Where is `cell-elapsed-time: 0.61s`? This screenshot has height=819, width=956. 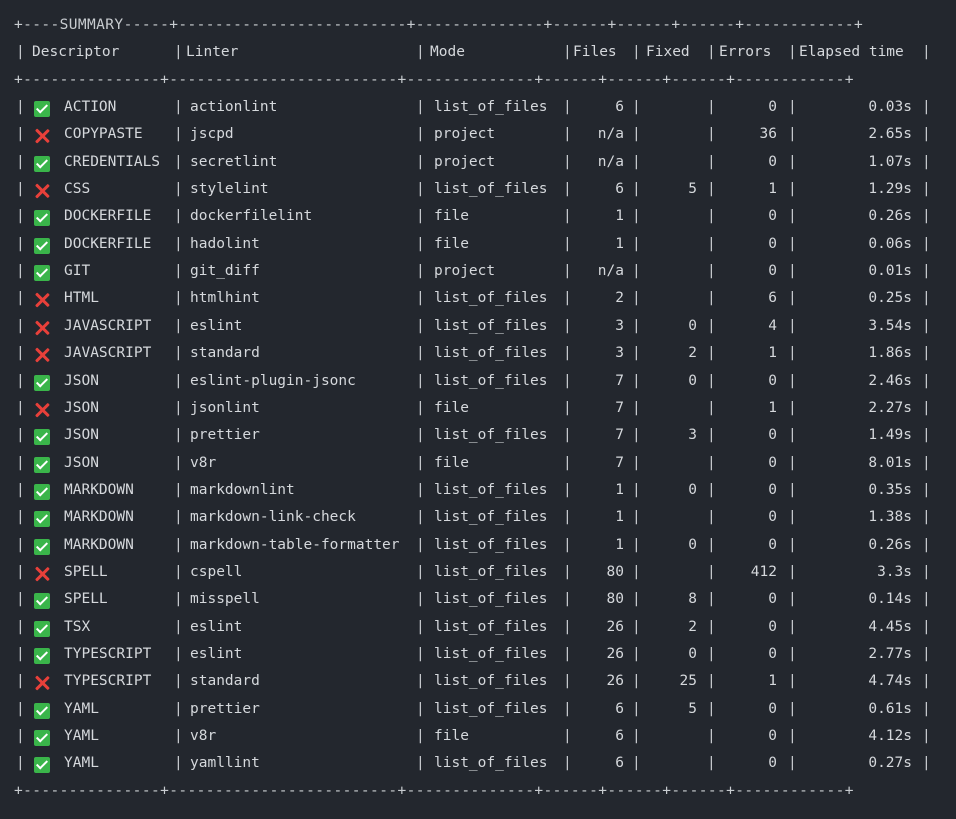
cell-elapsed-time: 0.61s is located at coordinates (890, 708).